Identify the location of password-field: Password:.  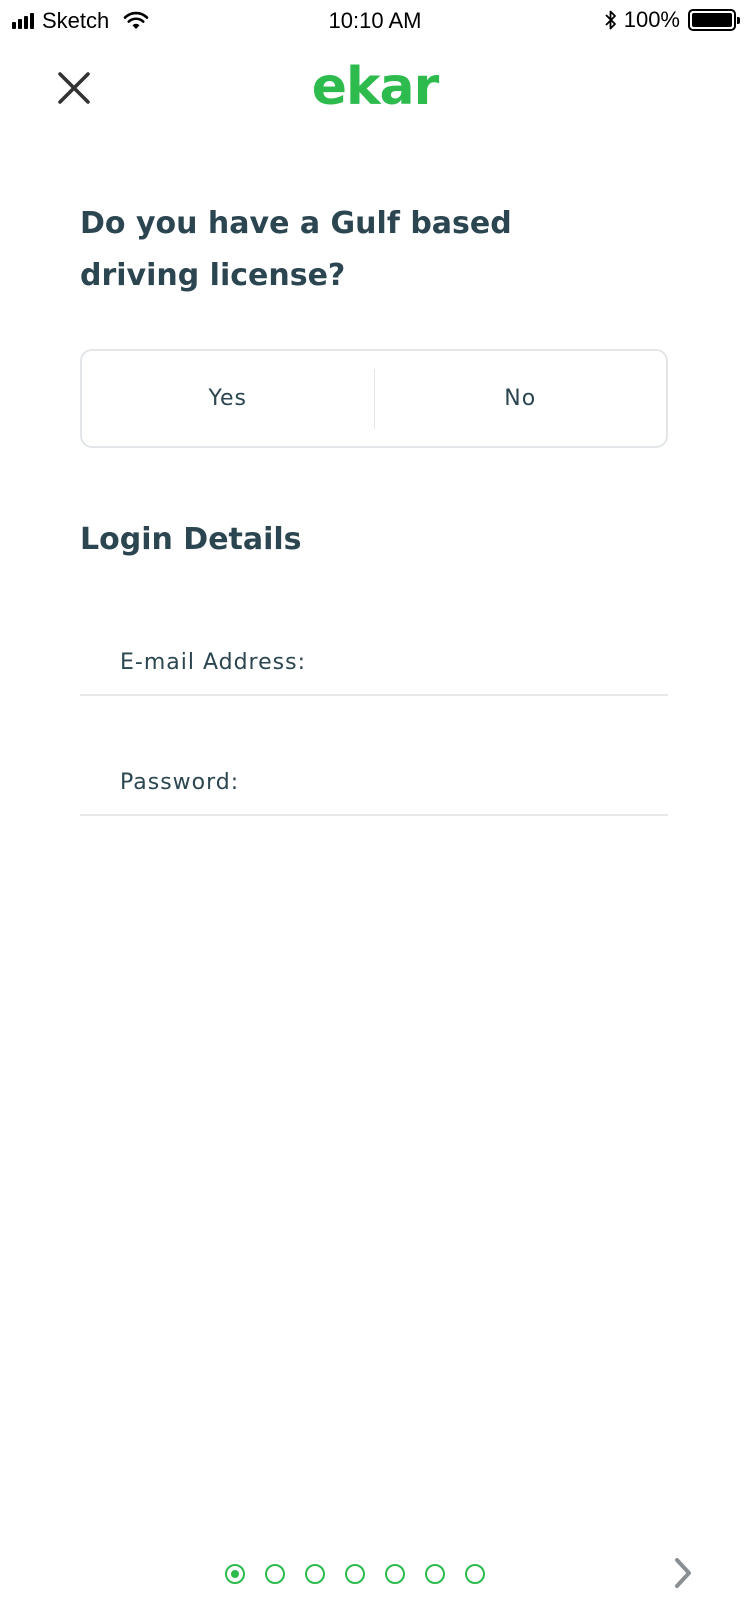
(374, 779).